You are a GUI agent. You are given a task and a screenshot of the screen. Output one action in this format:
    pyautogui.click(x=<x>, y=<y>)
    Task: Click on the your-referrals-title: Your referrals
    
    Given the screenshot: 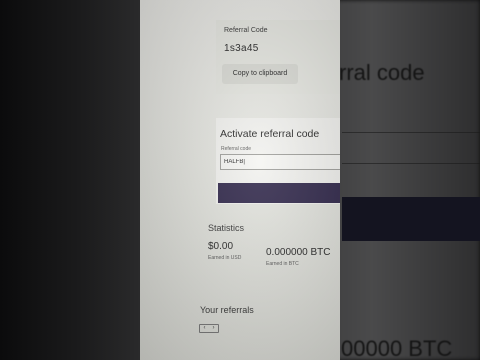 What is the action you would take?
    pyautogui.click(x=227, y=310)
    